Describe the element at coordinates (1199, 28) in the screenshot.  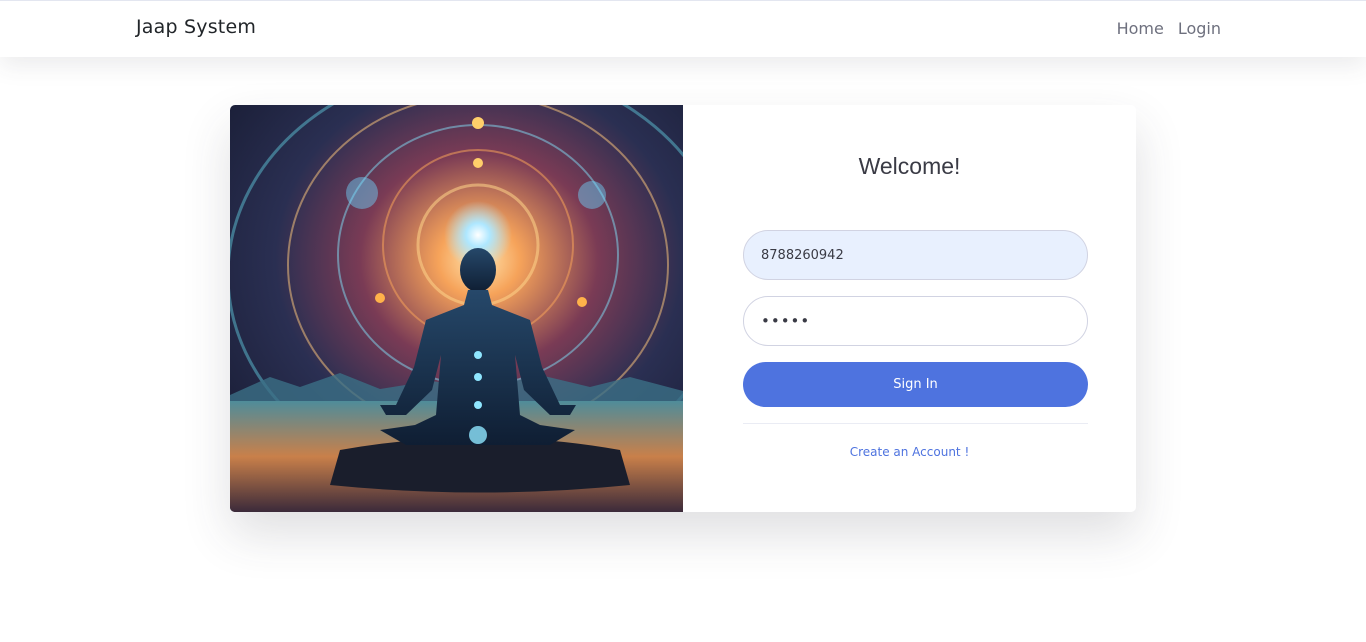
I see `nav-link-login: Login` at that location.